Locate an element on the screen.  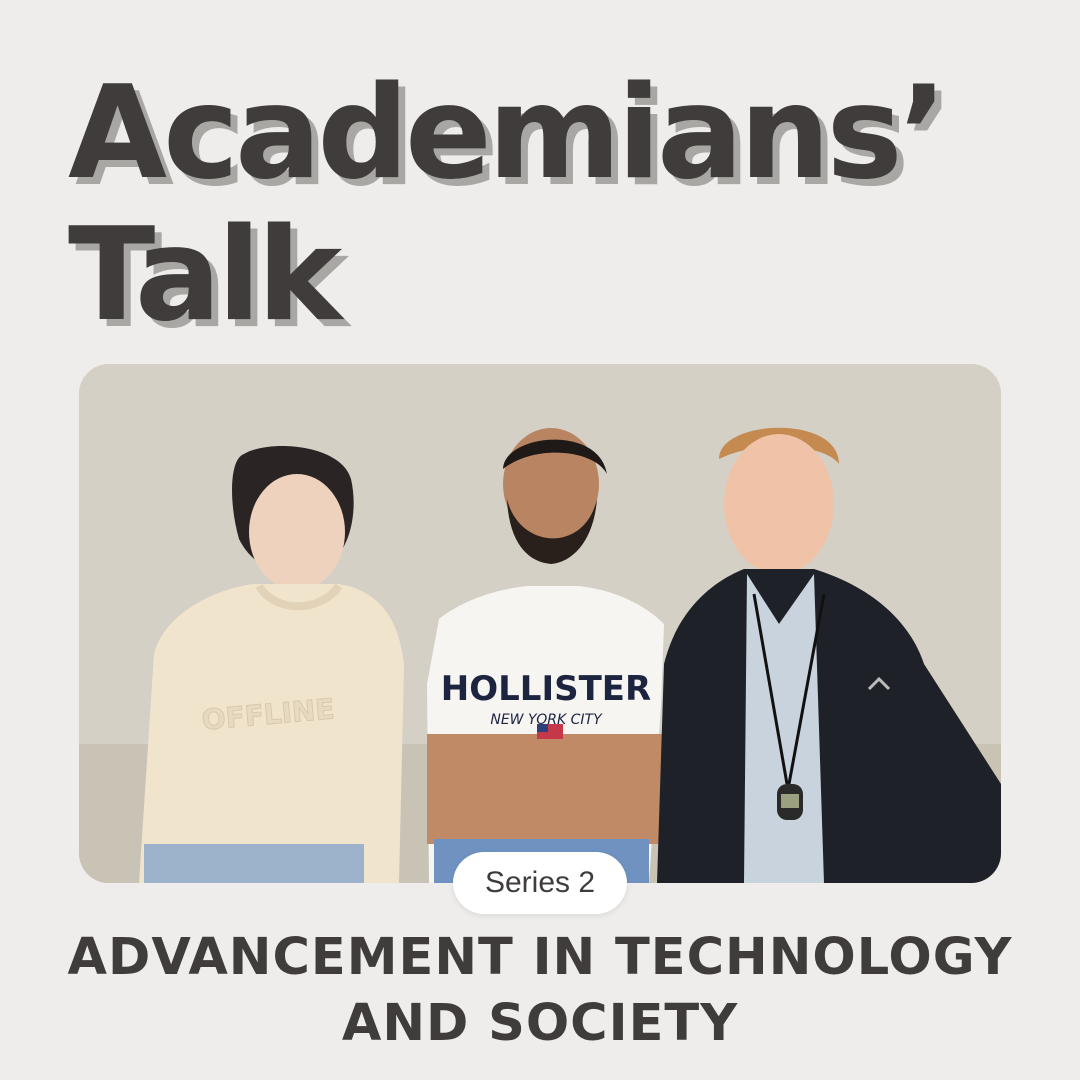
shirt-print: HOLLISTER is located at coordinates (546, 689).